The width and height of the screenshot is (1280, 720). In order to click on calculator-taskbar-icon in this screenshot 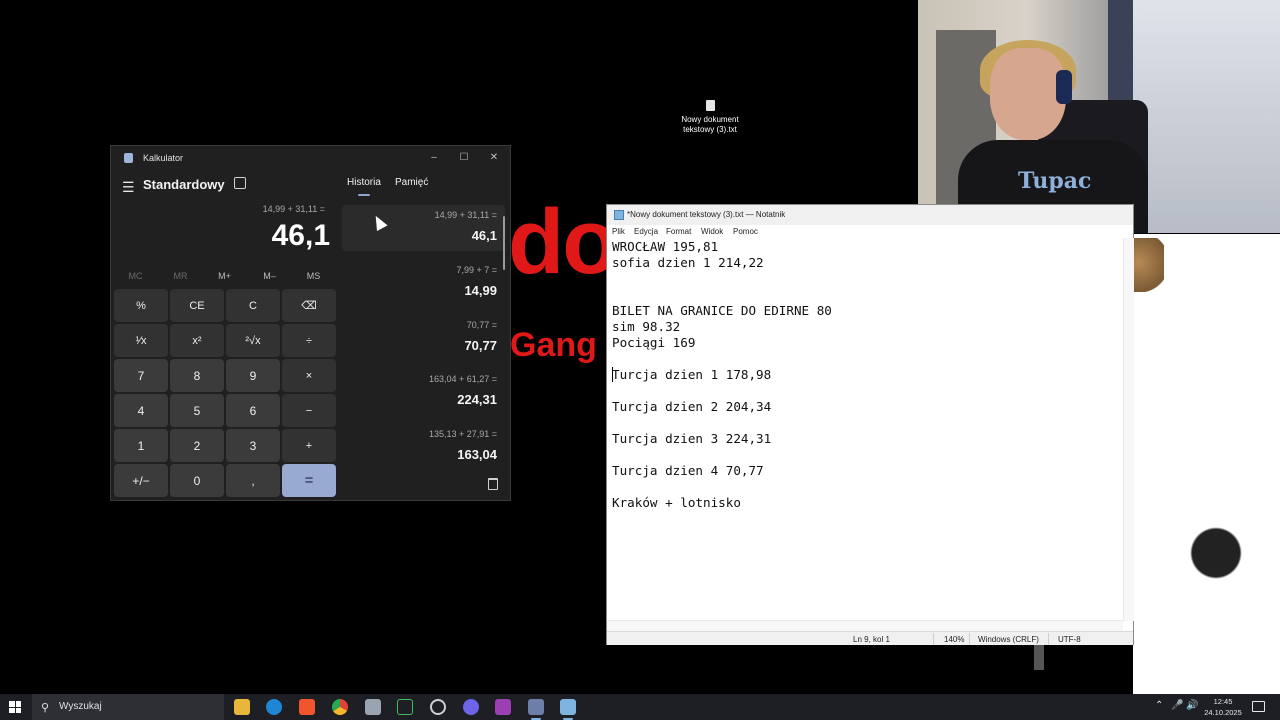, I will do `click(536, 709)`.